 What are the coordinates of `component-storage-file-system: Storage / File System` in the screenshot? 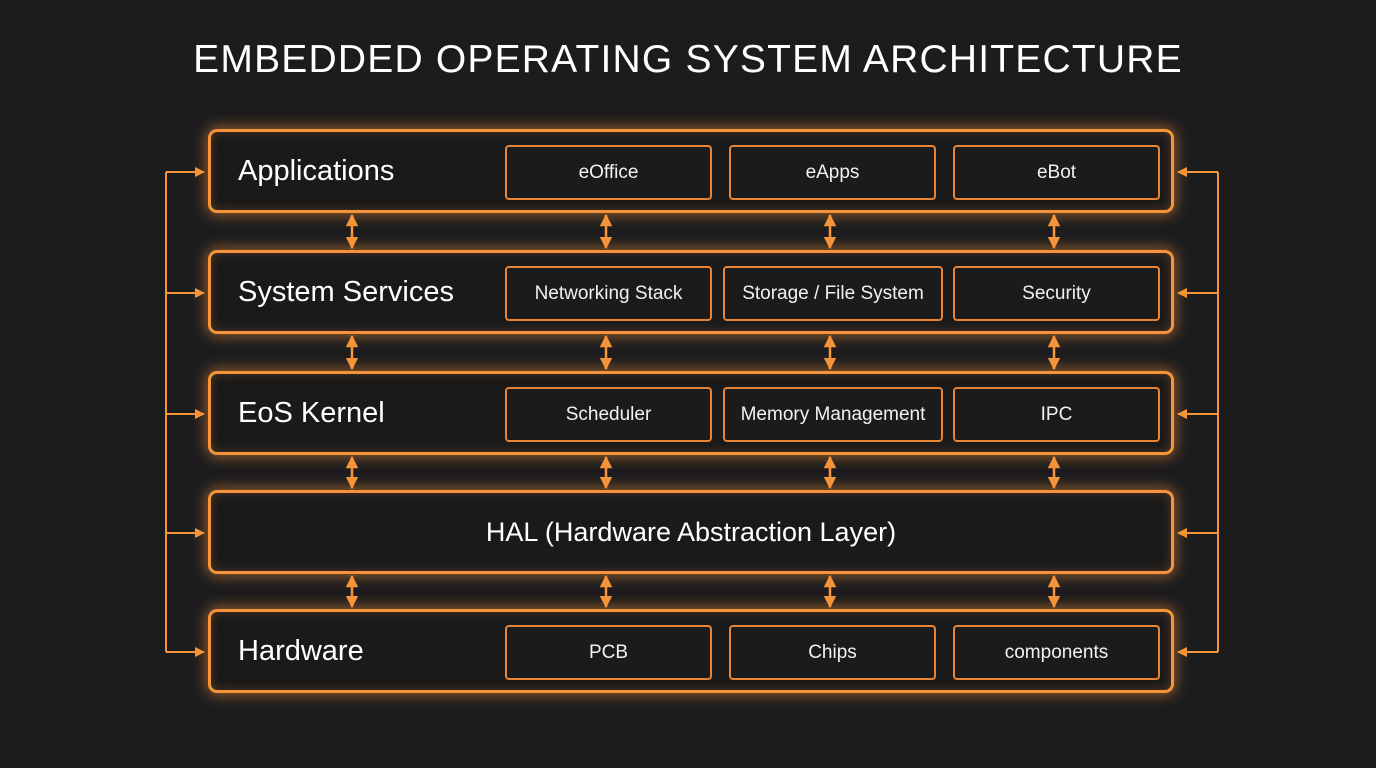 It's located at (833, 293).